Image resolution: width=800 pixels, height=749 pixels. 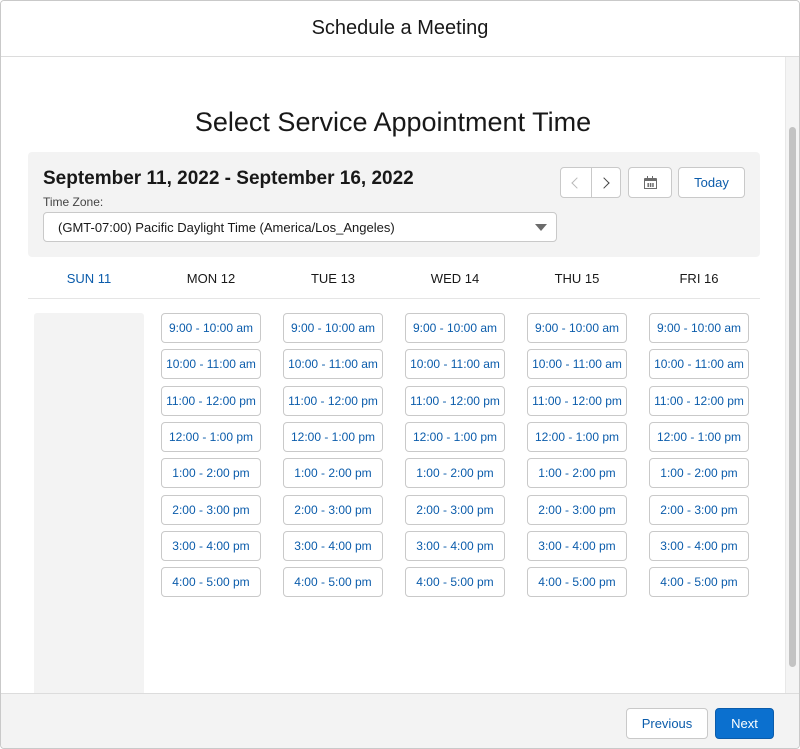 I want to click on next-week-button, so click(x=605, y=182).